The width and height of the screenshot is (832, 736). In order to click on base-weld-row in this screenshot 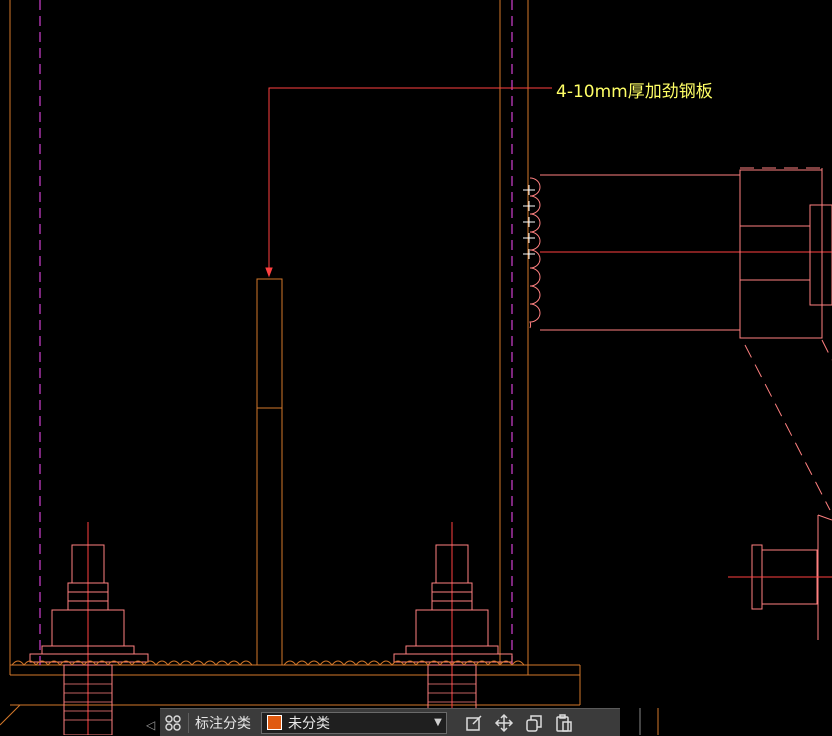, I will do `click(268, 663)`.